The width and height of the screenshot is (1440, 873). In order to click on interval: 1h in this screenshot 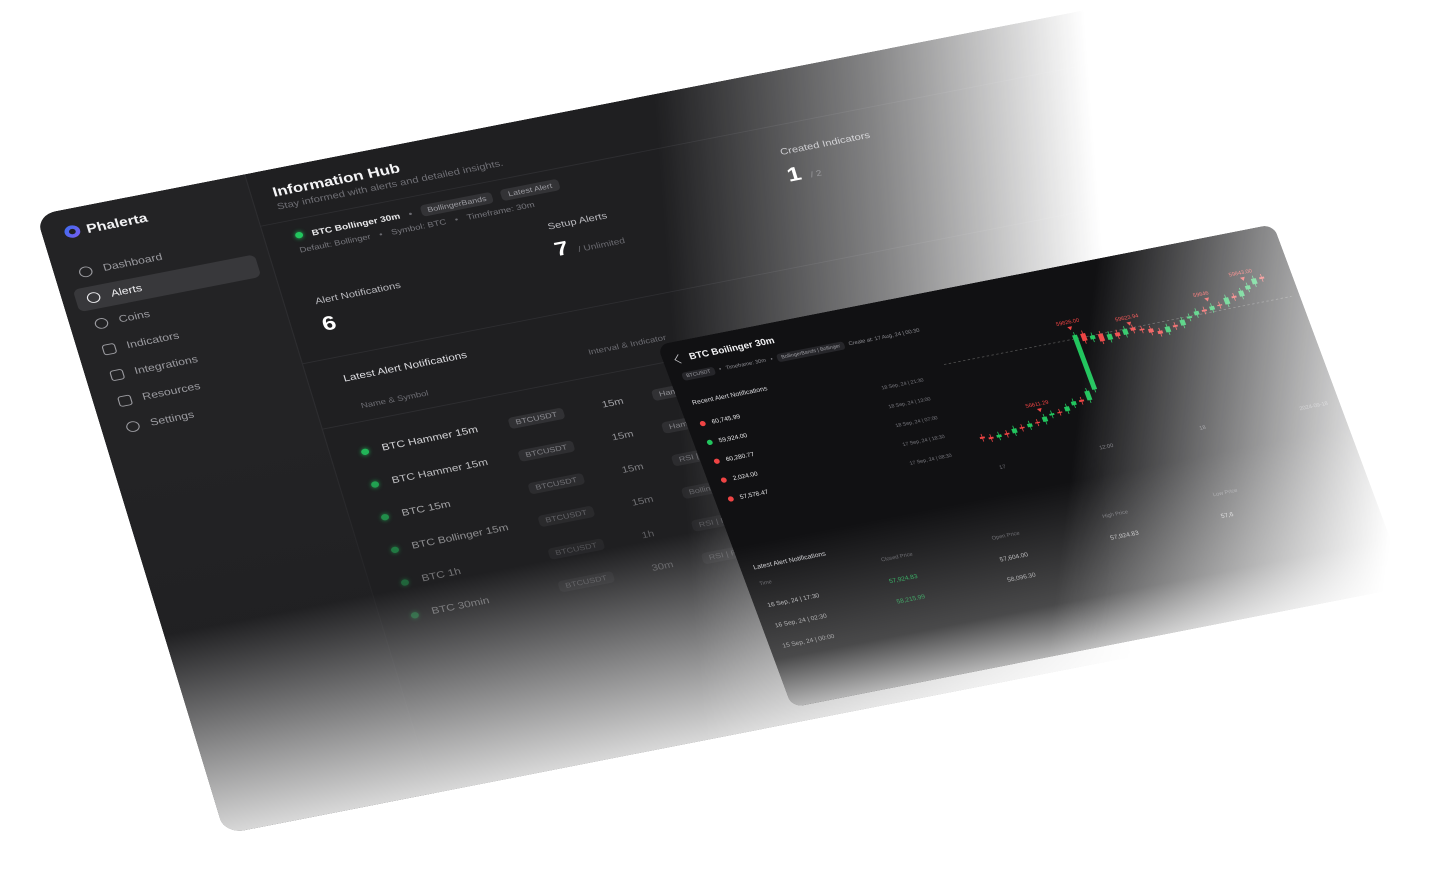, I will do `click(648, 534)`.